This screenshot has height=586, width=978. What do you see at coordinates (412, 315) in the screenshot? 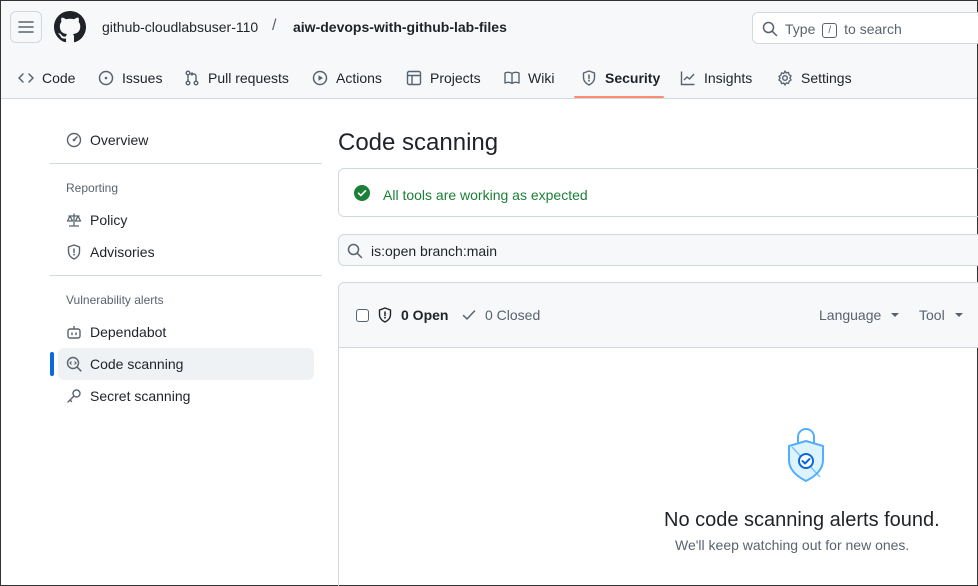
I see `open-alerts-filter: 0 Open` at bounding box center [412, 315].